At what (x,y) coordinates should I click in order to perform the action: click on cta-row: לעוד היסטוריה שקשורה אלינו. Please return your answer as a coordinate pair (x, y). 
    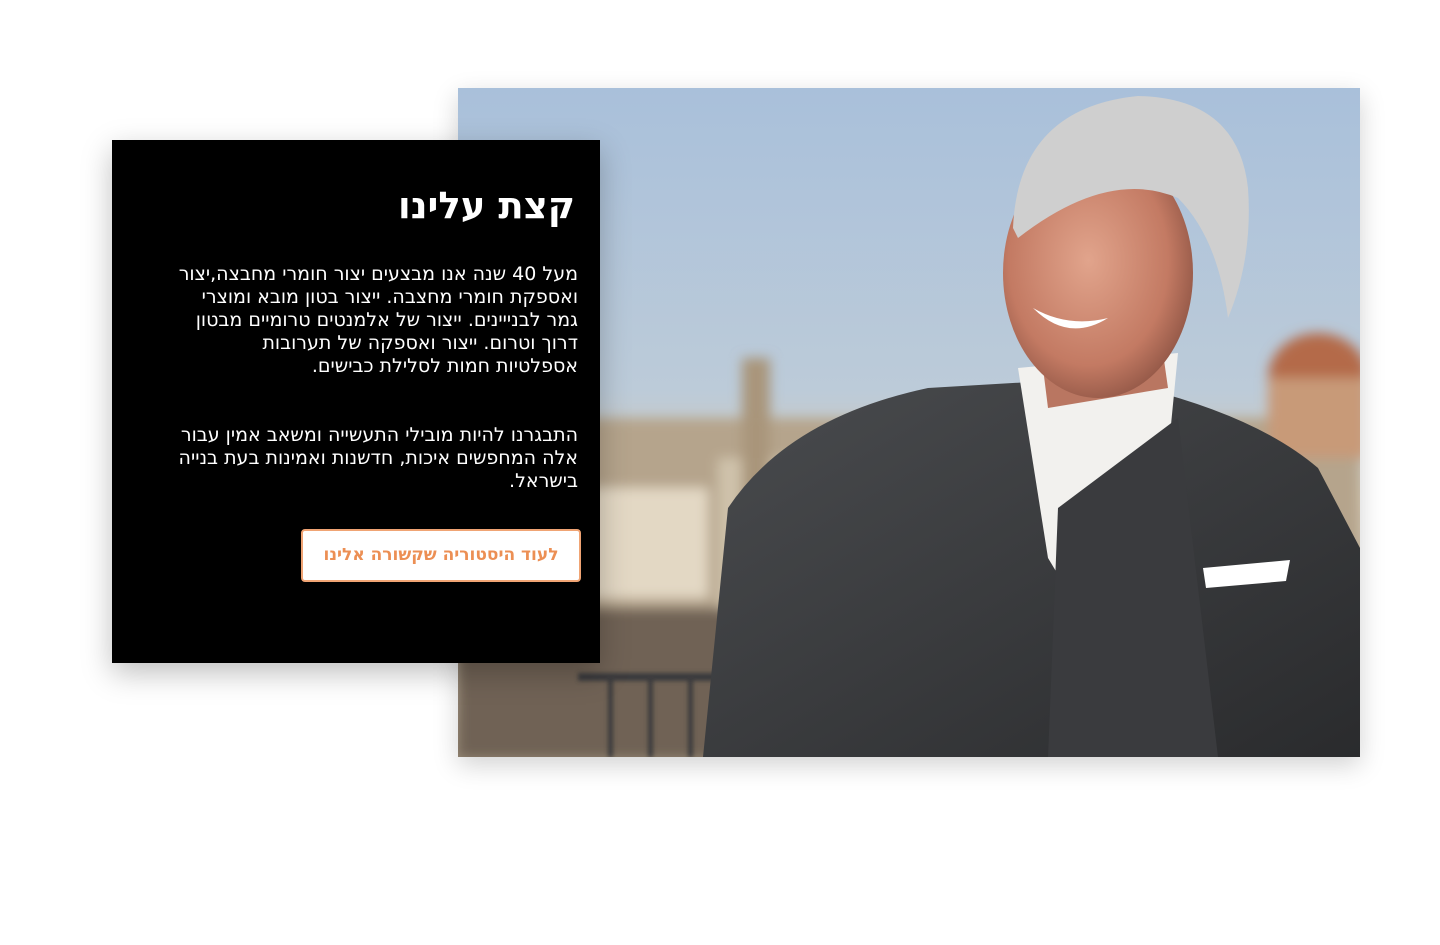
    Looking at the image, I should click on (366, 555).